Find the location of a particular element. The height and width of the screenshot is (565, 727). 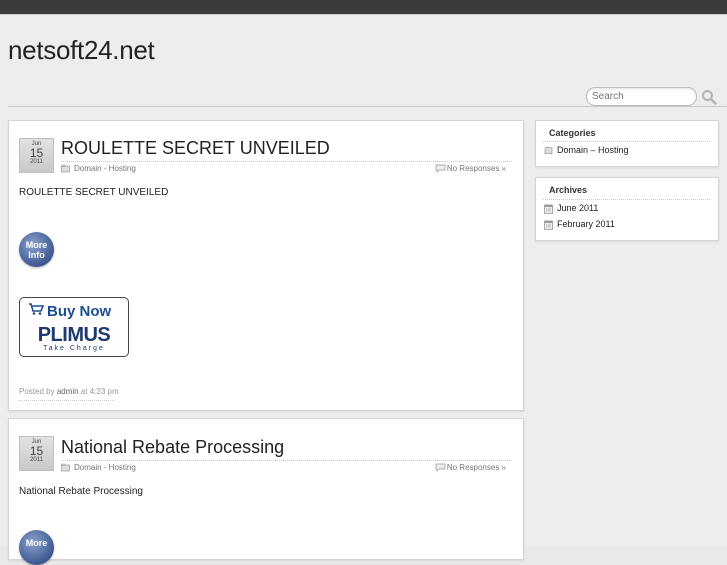

buy-now-label: Buy Now is located at coordinates (79, 311).